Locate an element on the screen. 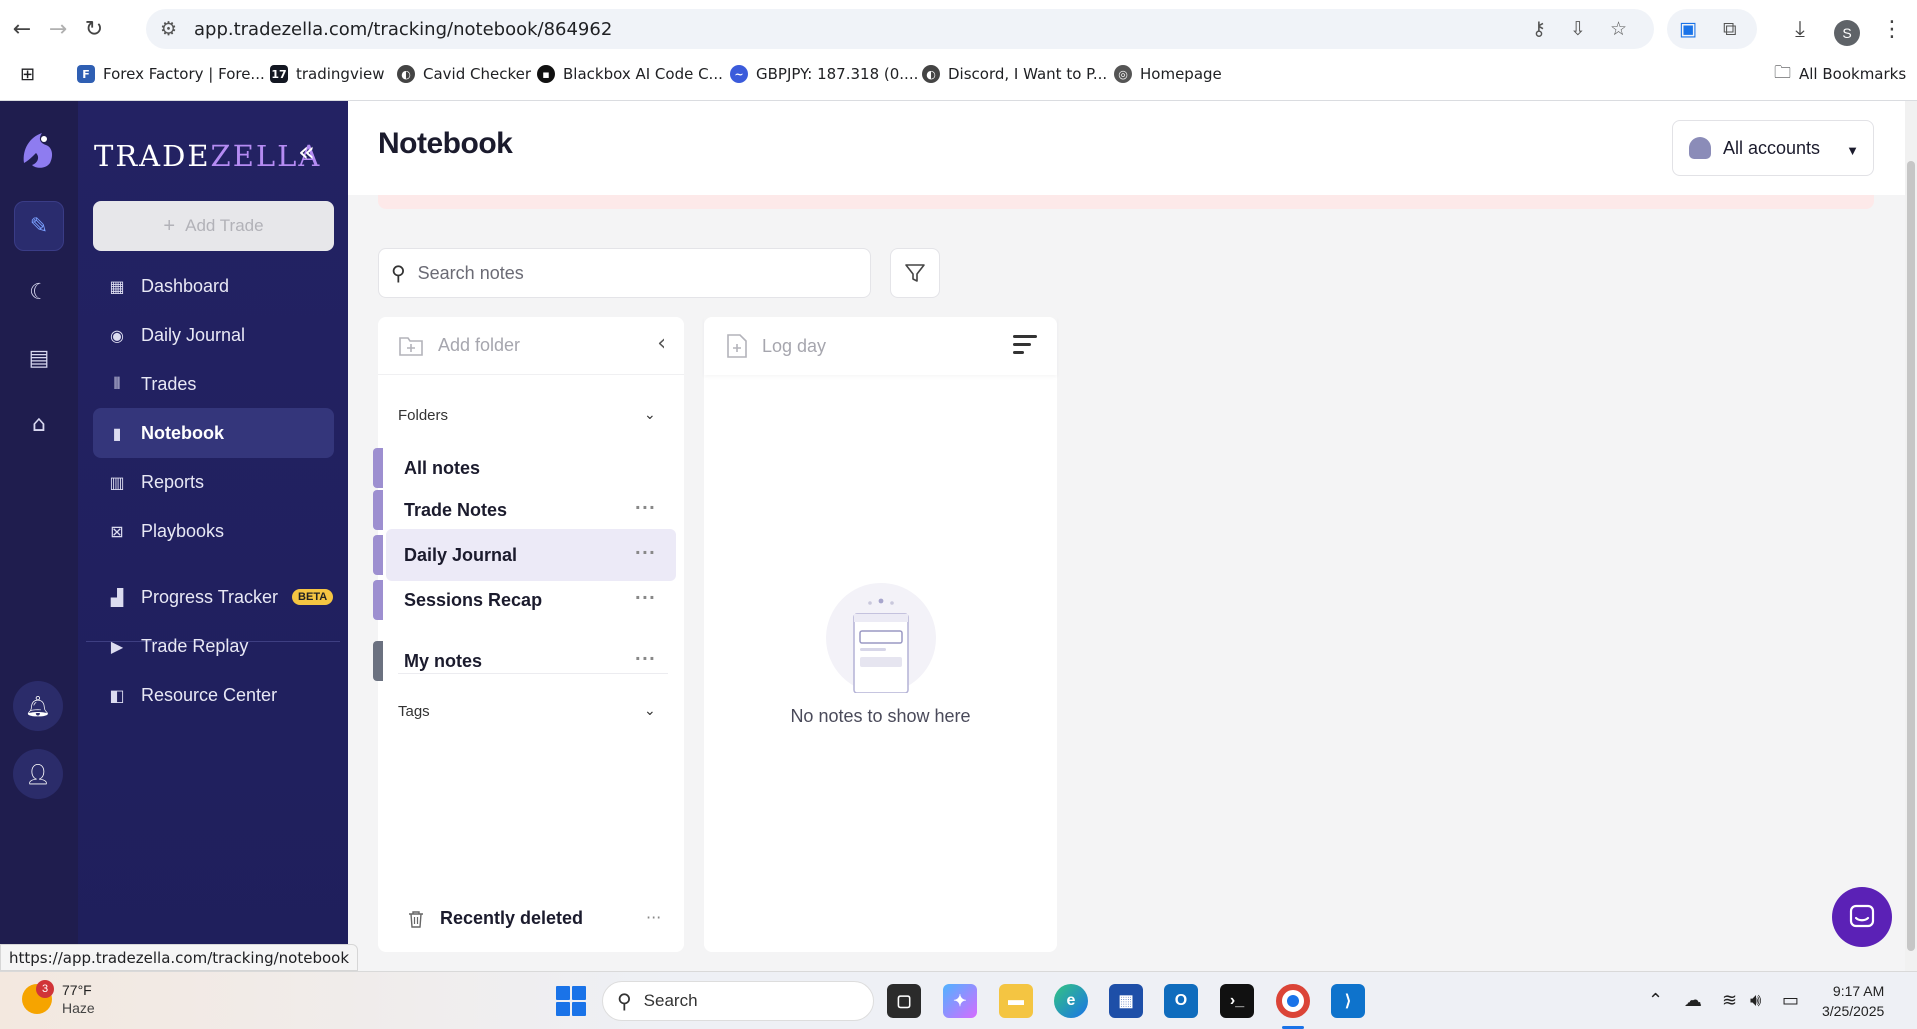 The image size is (1917, 1029). password-key-icon: ⚷ is located at coordinates (1539, 29).